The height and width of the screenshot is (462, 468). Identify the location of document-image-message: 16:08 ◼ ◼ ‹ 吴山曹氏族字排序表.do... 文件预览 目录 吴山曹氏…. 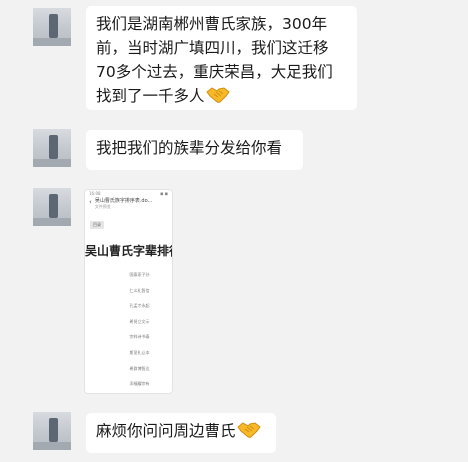
(128, 291).